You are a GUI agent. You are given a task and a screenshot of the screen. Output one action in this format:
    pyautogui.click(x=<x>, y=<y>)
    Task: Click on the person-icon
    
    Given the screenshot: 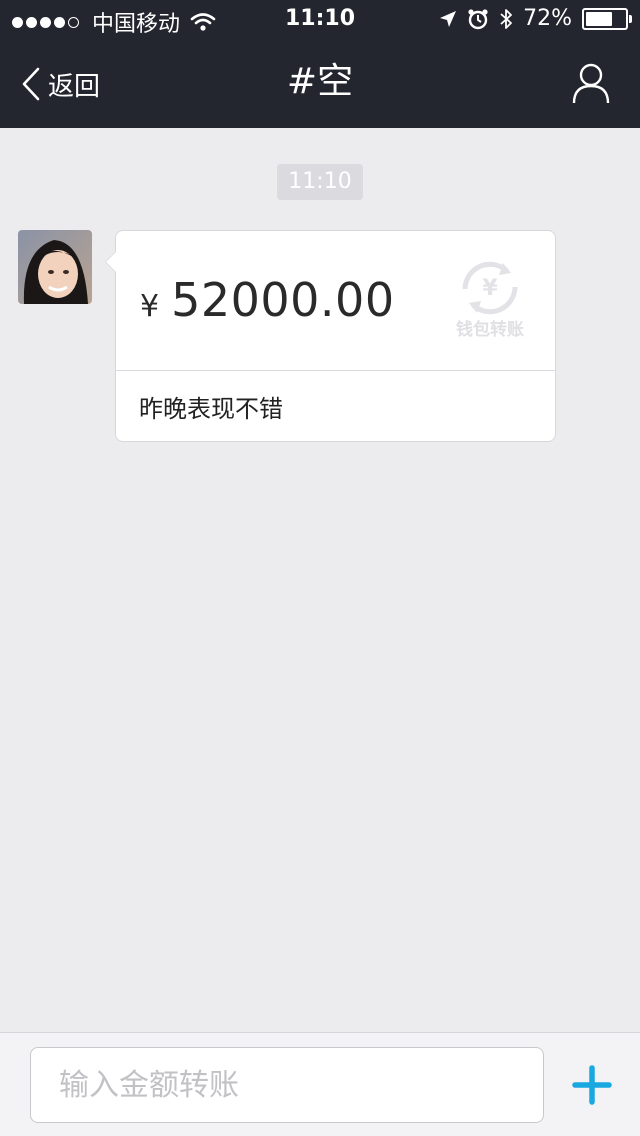 What is the action you would take?
    pyautogui.click(x=591, y=83)
    